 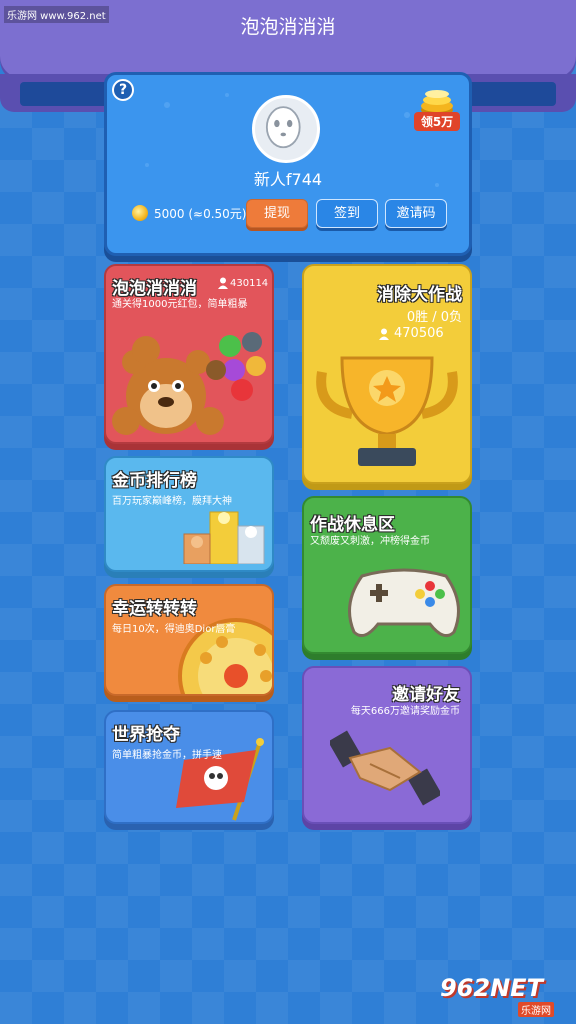 I want to click on bear-bubbles-illustration, so click(x=189, y=383).